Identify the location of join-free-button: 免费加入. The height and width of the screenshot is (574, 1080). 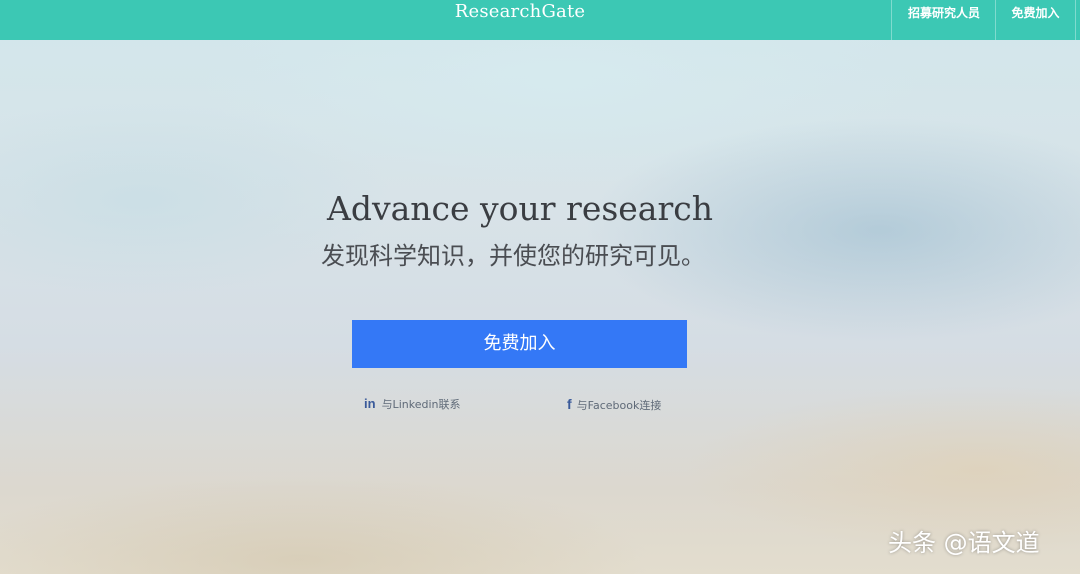
(519, 344).